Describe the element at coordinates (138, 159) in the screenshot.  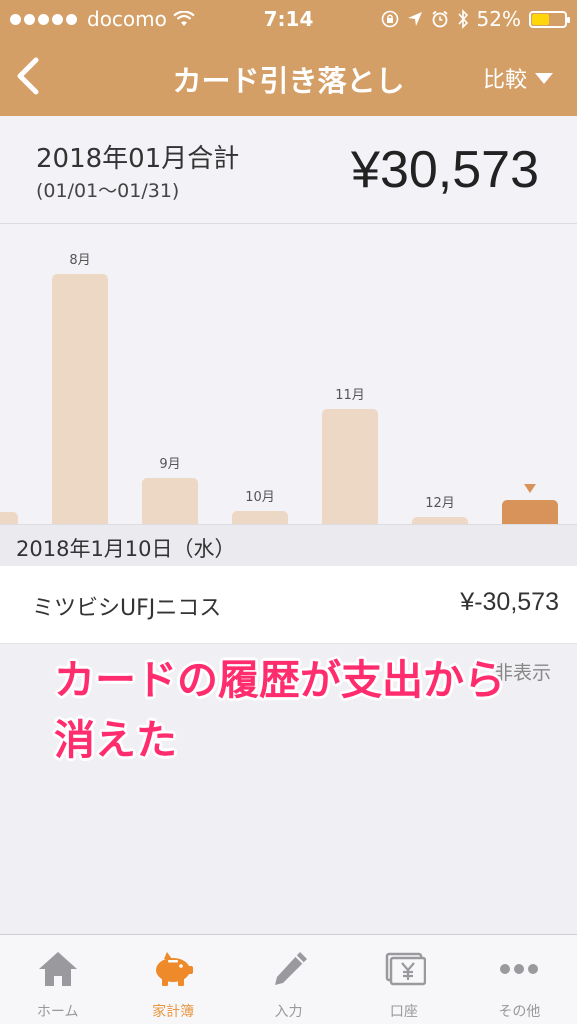
I see `summary-label: 2018年01月合計` at that location.